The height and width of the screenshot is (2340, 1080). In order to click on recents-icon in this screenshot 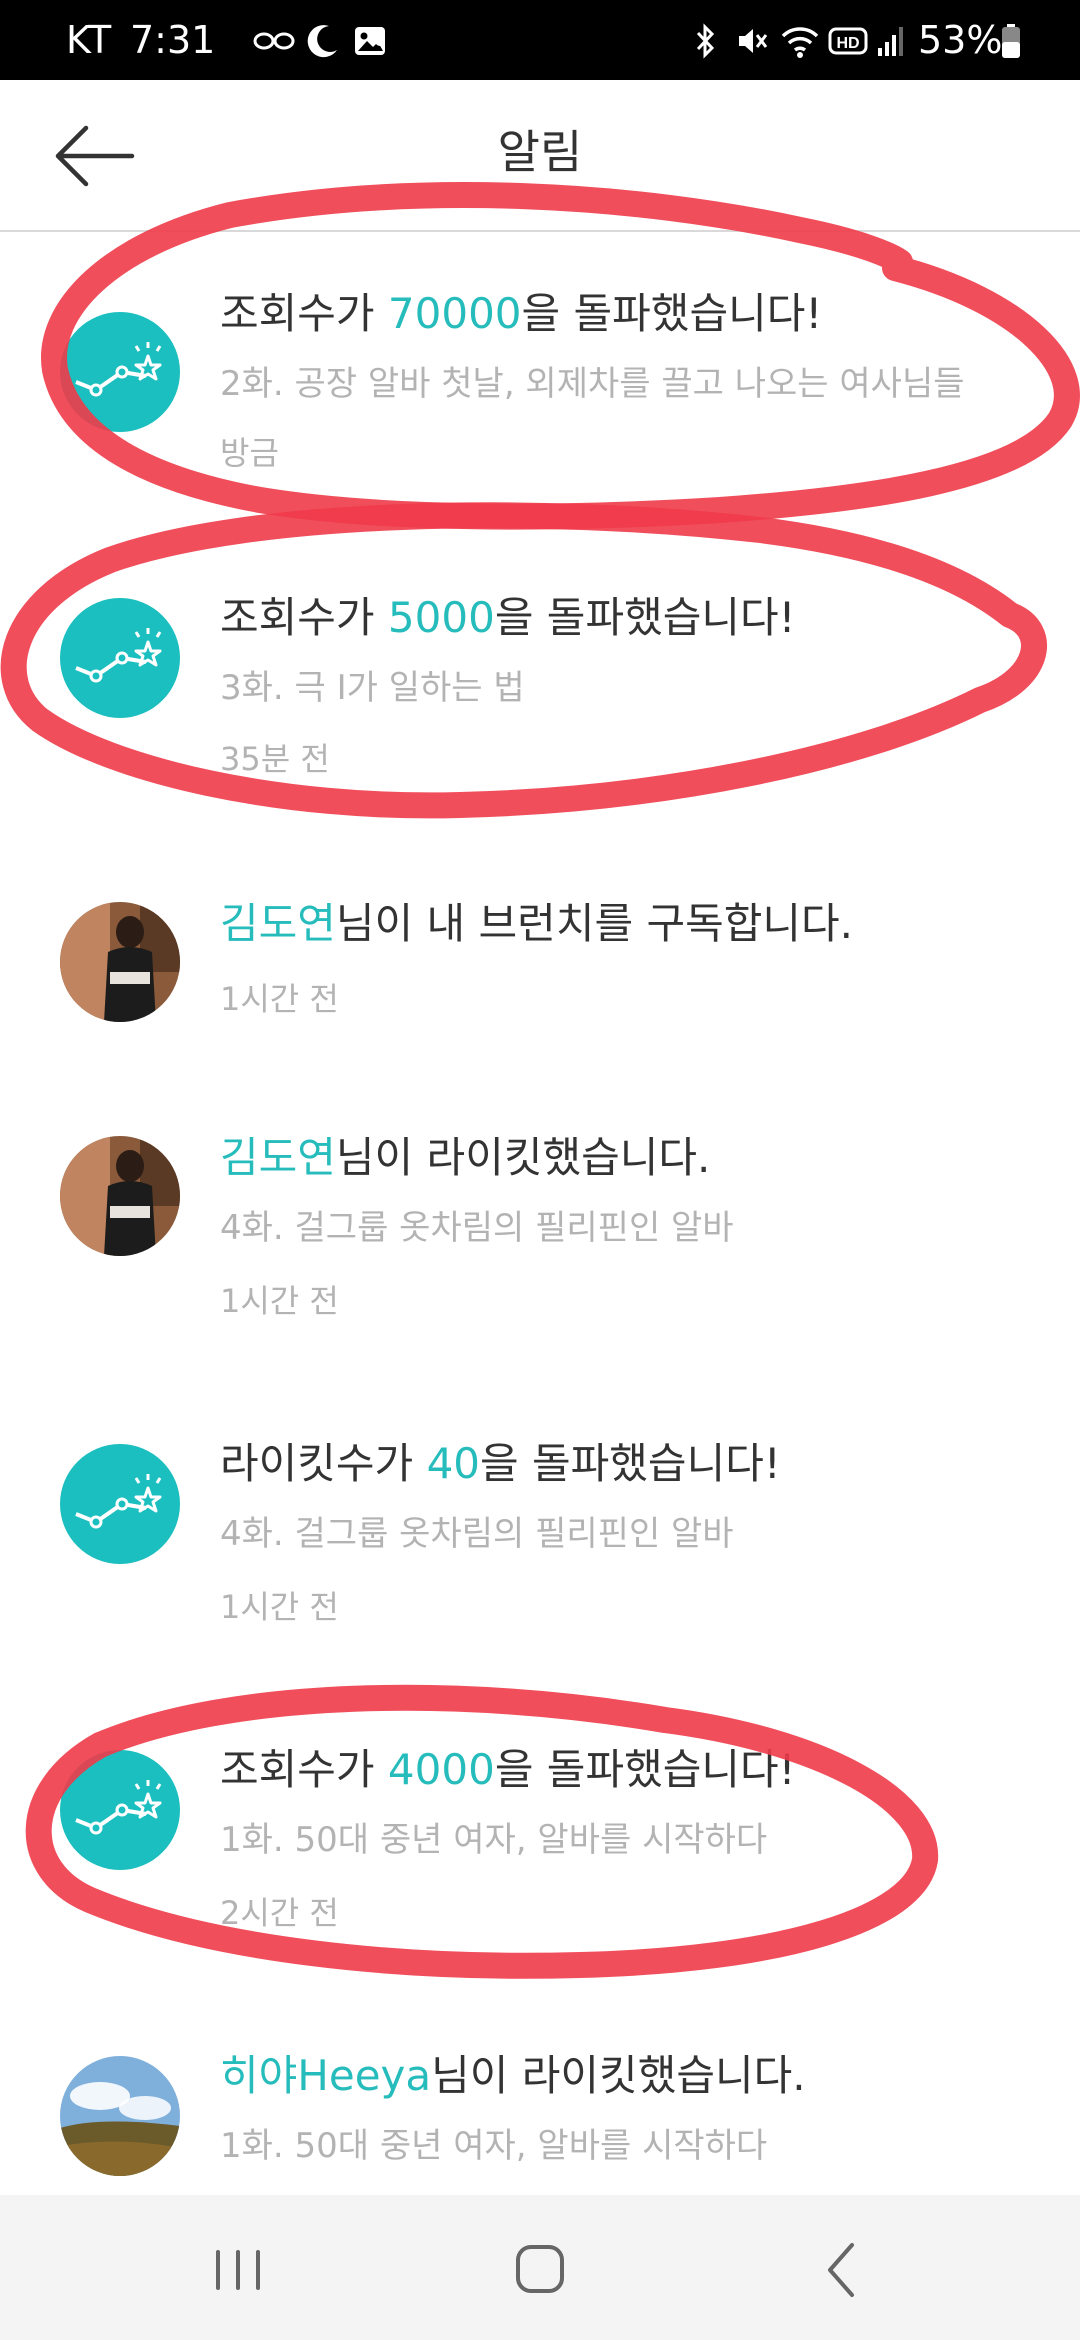, I will do `click(238, 2270)`.